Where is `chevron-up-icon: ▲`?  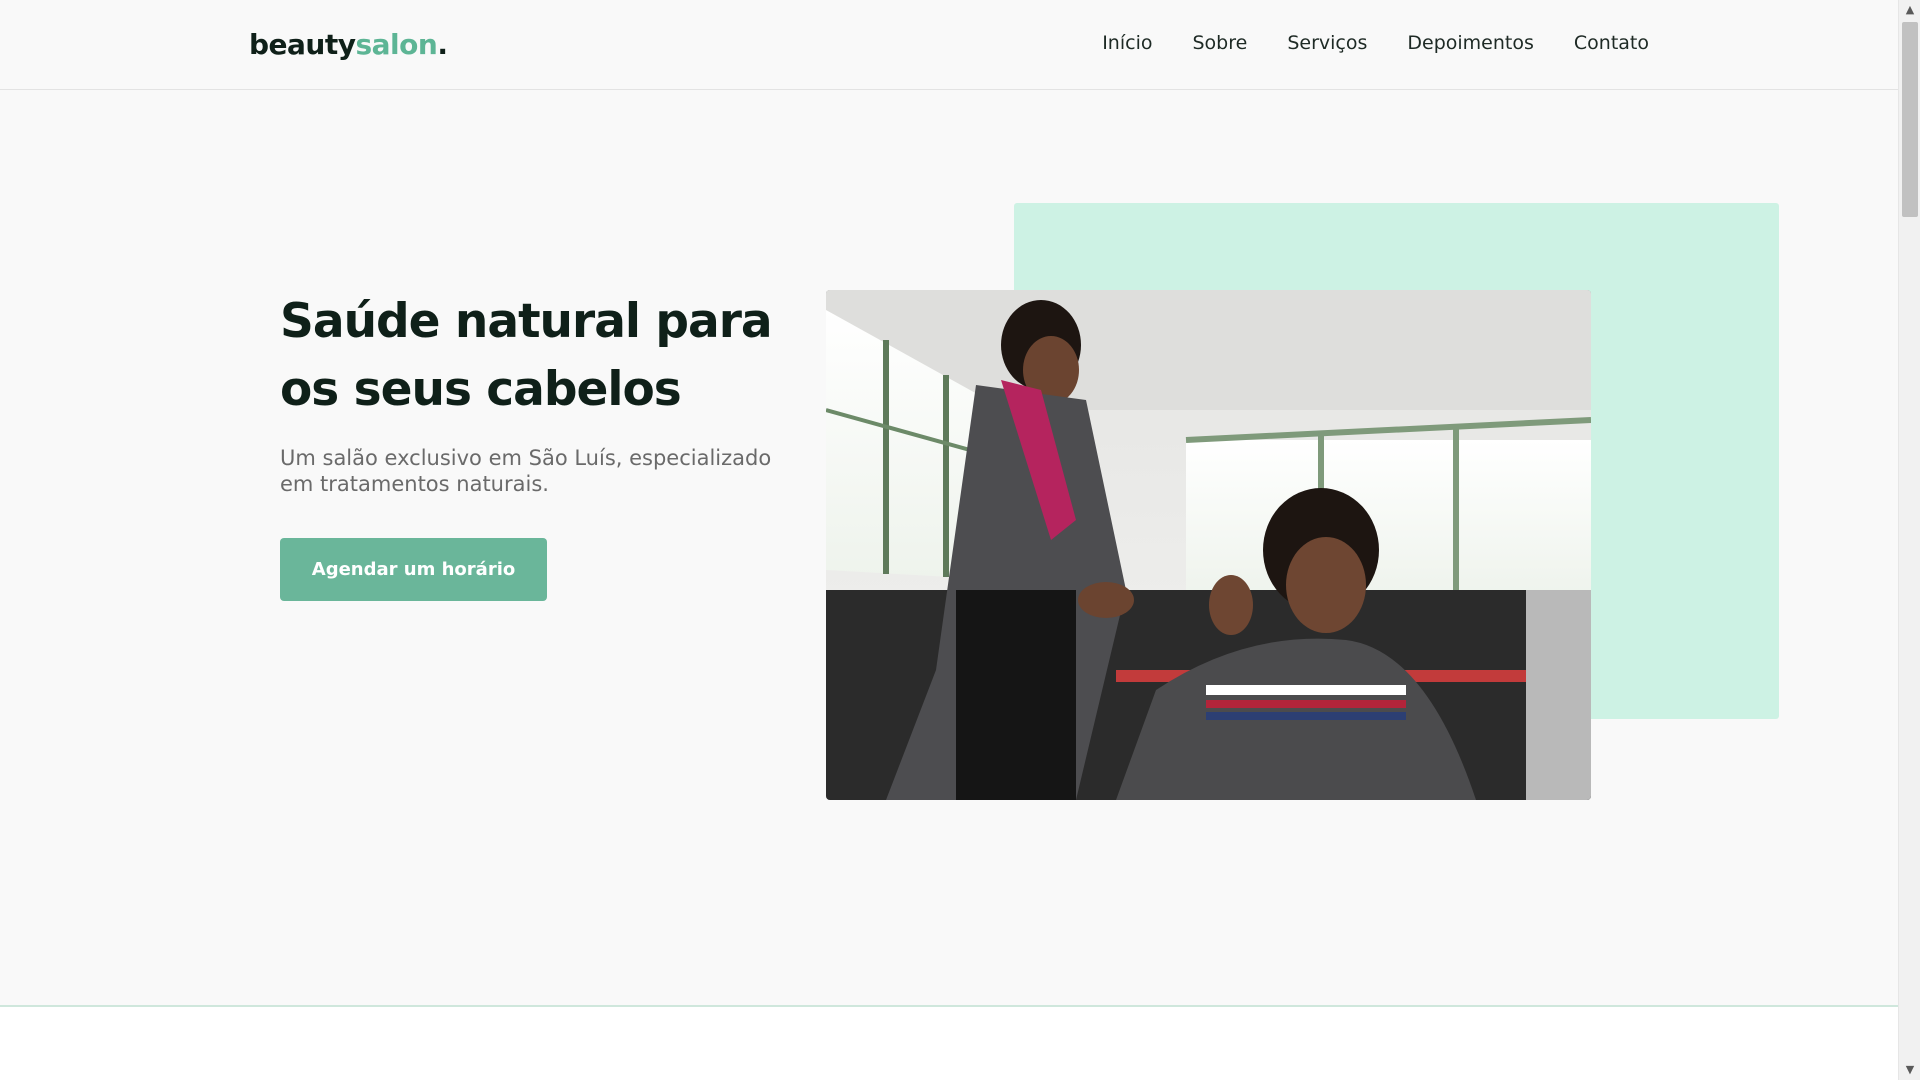 chevron-up-icon: ▲ is located at coordinates (1909, 10).